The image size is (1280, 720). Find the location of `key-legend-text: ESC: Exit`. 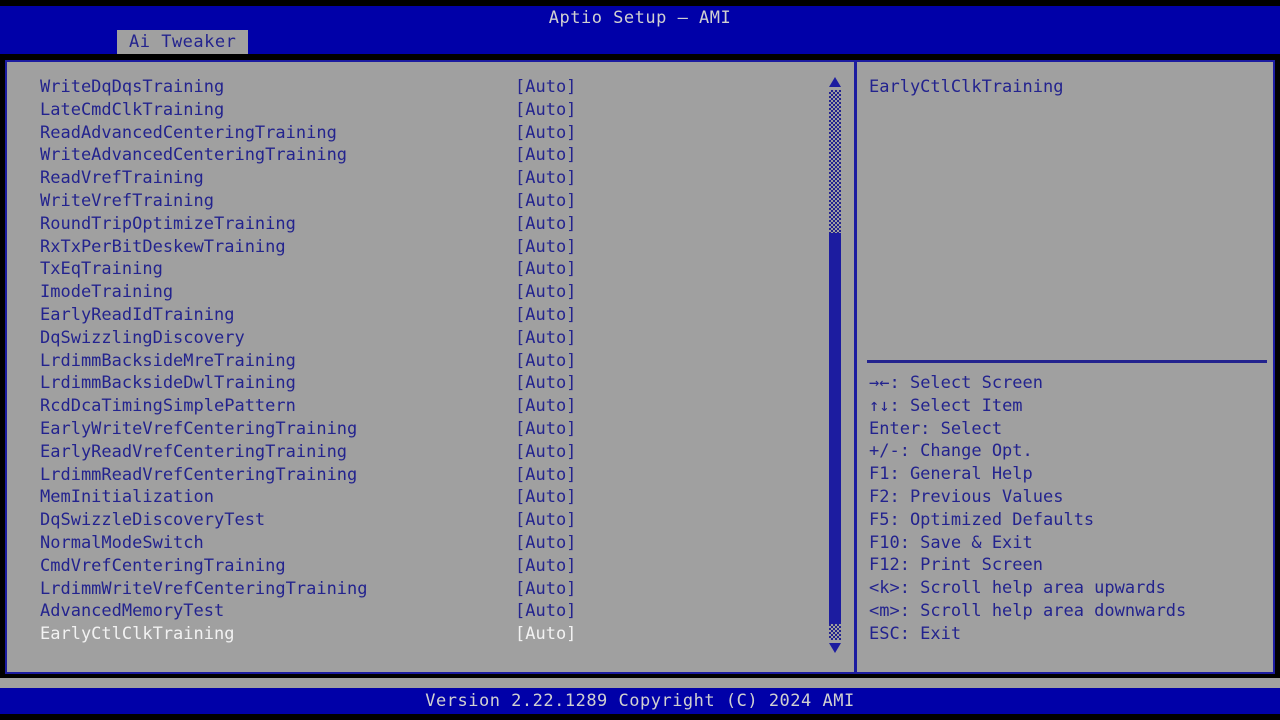

key-legend-text: ESC: Exit is located at coordinates (915, 633).